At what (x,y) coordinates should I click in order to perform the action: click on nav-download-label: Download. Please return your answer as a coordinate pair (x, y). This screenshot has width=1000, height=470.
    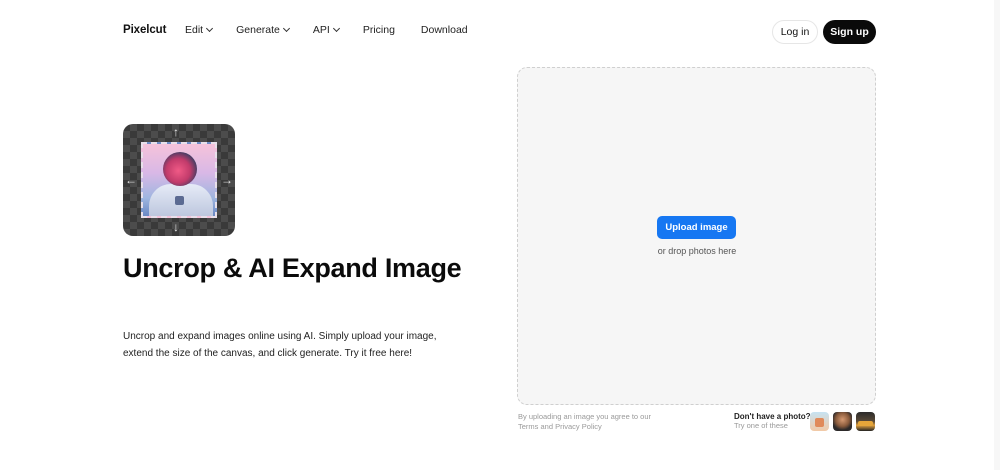
    Looking at the image, I should click on (444, 30).